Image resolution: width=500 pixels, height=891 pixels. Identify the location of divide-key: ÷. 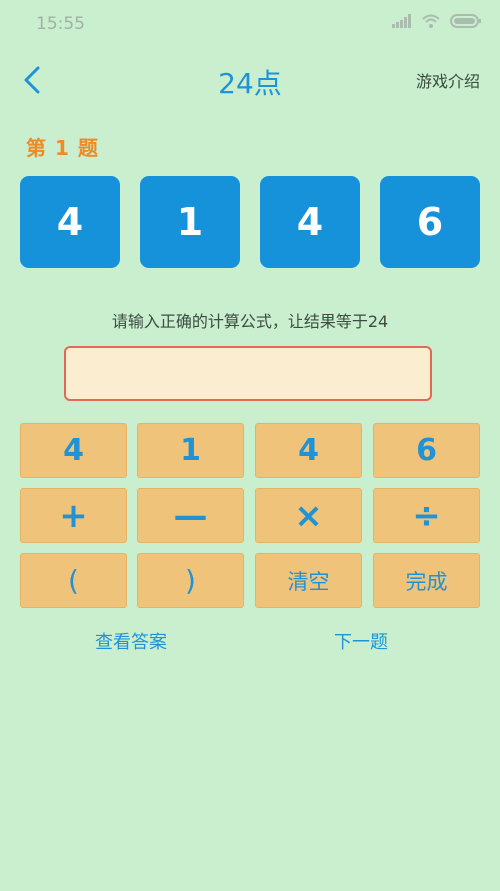
(426, 515).